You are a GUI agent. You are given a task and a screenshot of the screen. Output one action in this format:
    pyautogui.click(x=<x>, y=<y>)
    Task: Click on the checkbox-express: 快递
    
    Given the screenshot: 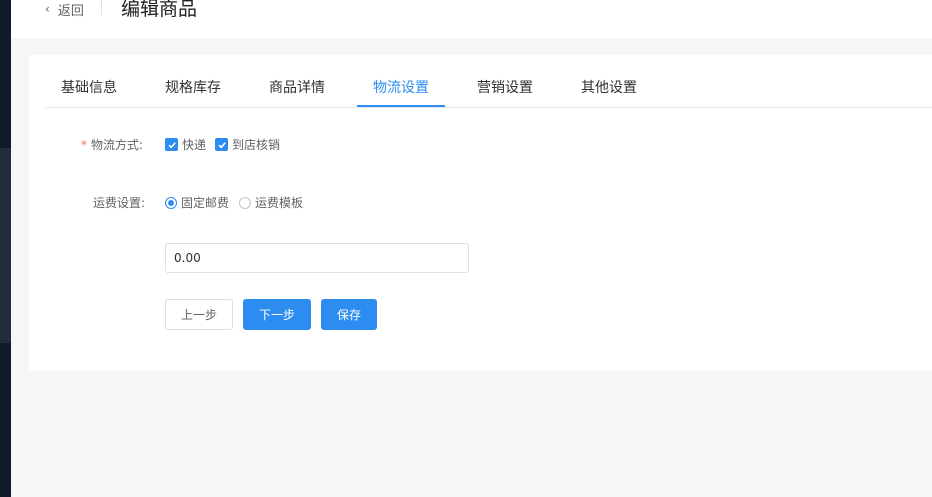 What is the action you would take?
    pyautogui.click(x=185, y=144)
    